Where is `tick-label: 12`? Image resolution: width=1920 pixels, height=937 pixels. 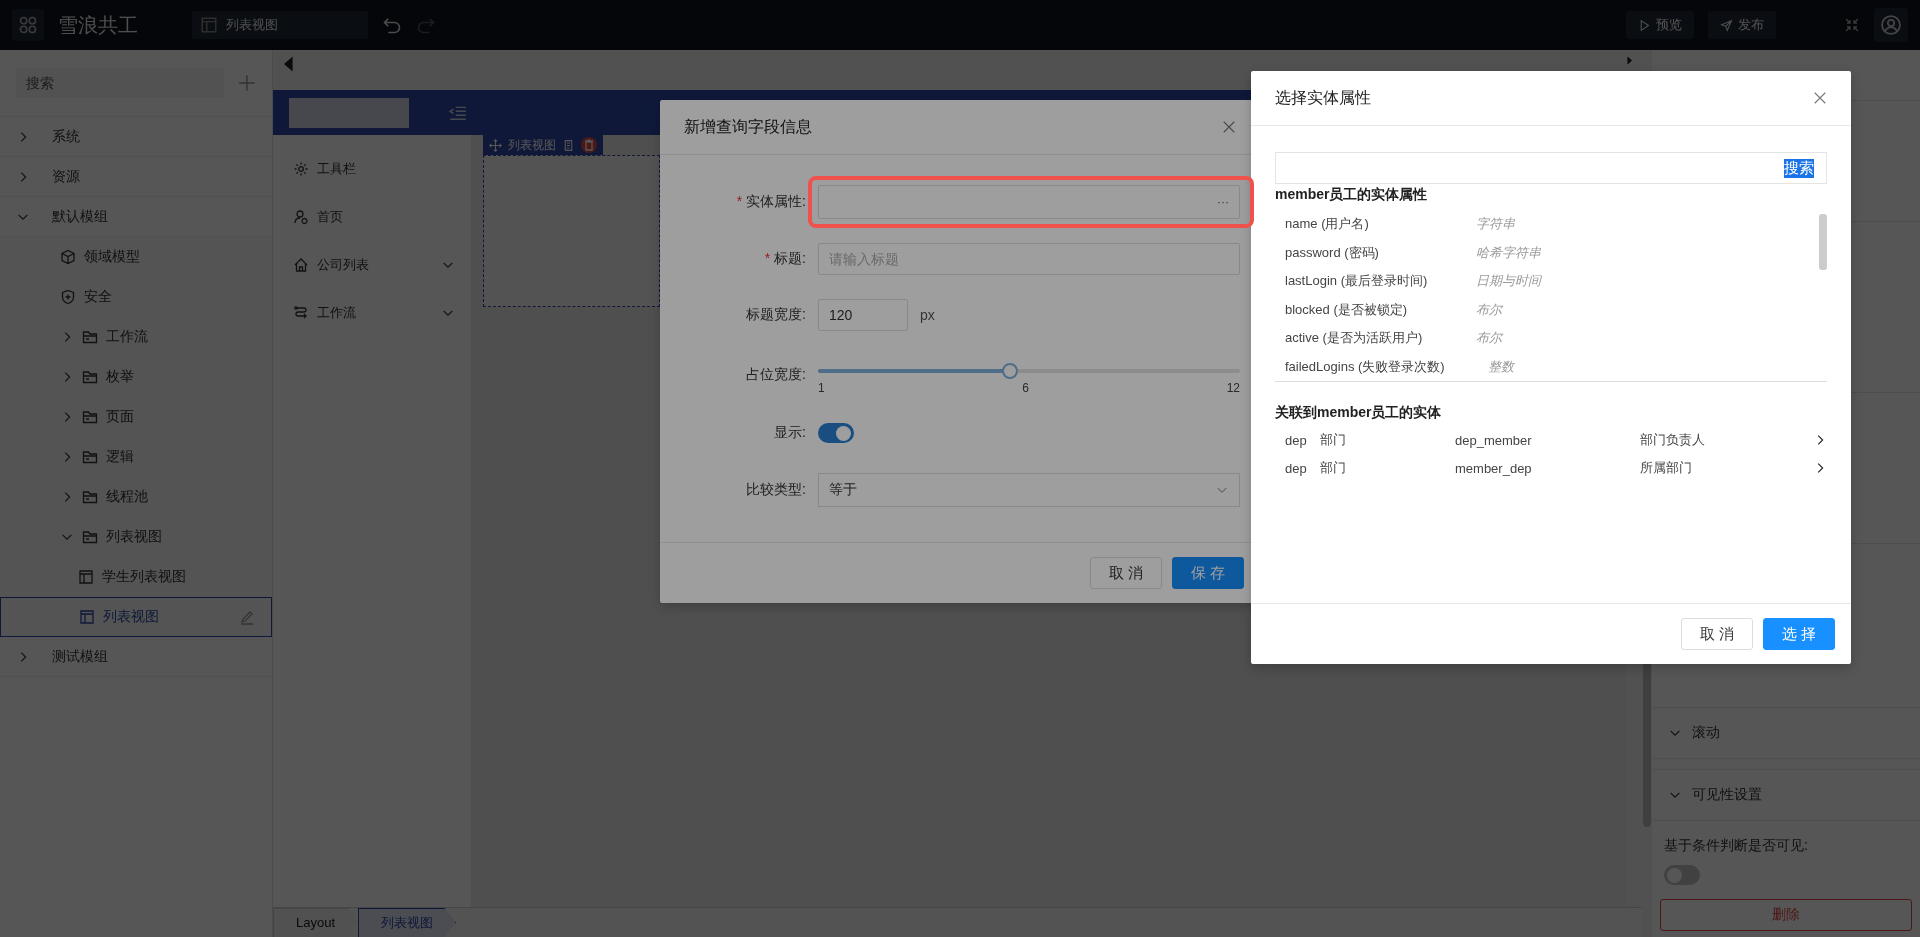 tick-label: 12 is located at coordinates (1233, 388).